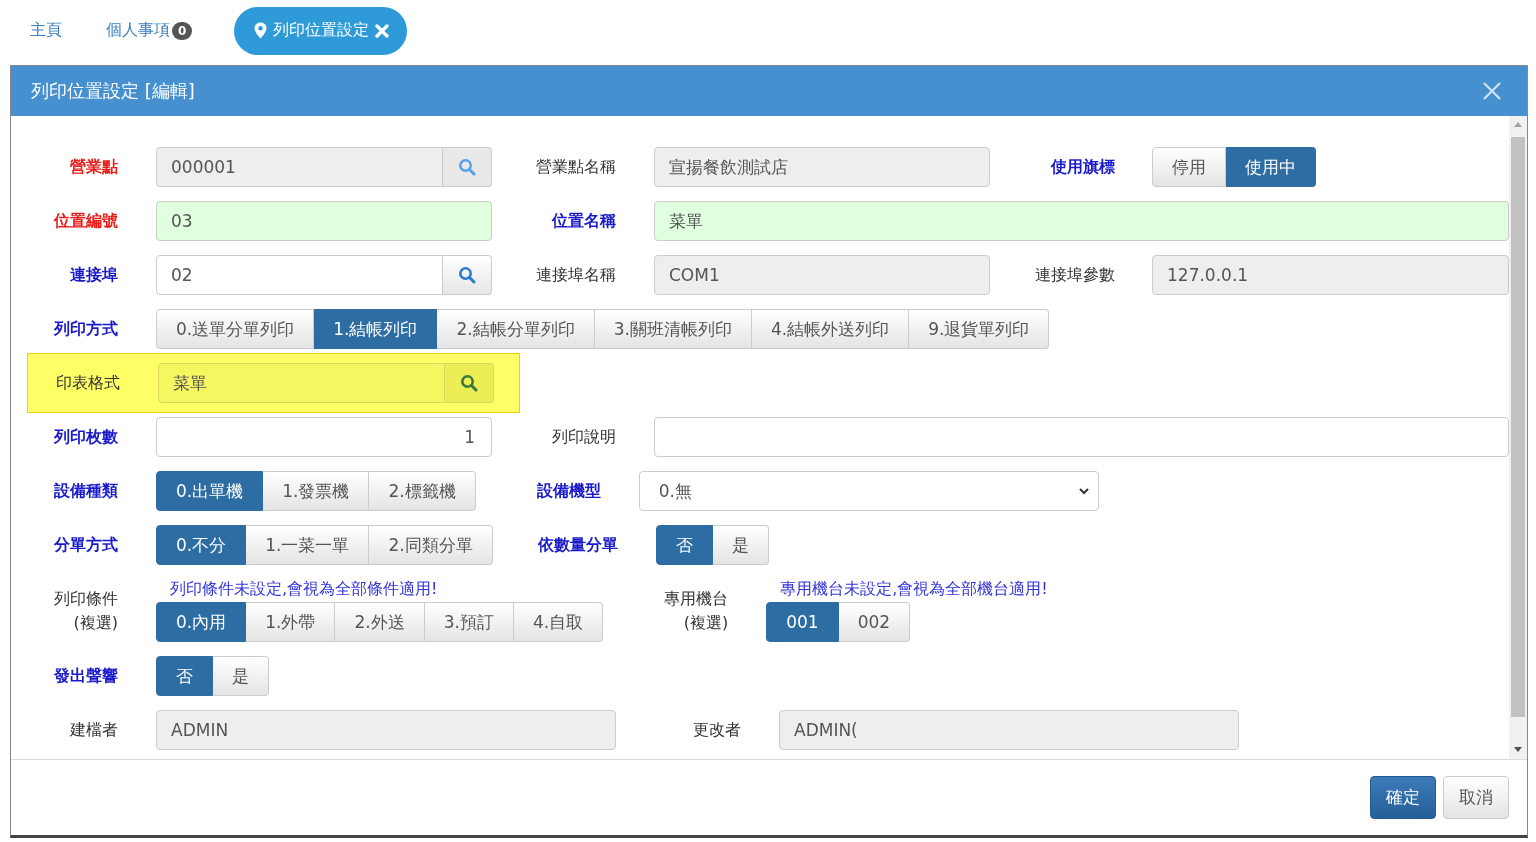  Describe the element at coordinates (422, 491) in the screenshot. I see `option-button: 2.標籤機` at that location.